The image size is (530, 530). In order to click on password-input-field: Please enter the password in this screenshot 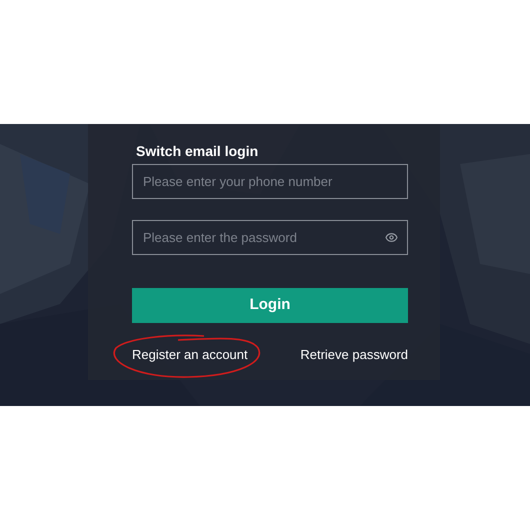, I will do `click(270, 237)`.